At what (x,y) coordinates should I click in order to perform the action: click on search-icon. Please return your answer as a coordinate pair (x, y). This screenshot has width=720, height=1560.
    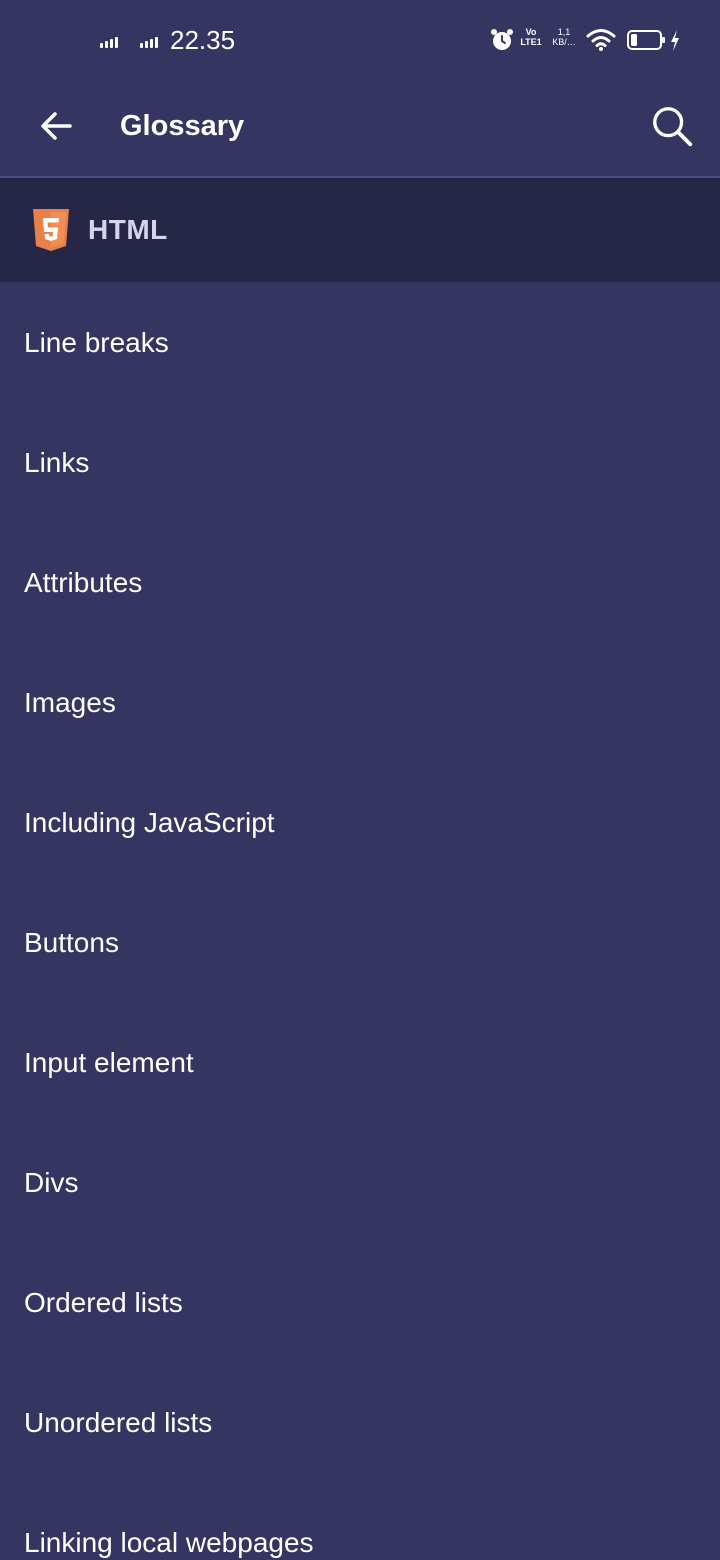
    Looking at the image, I should click on (673, 127).